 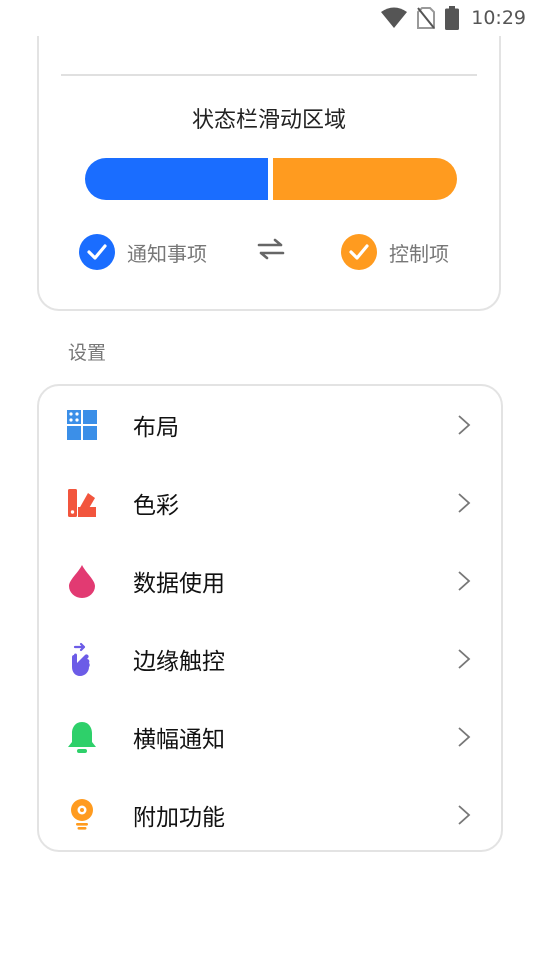 I want to click on setting-item-data-usage: 数据使用, so click(x=270, y=581).